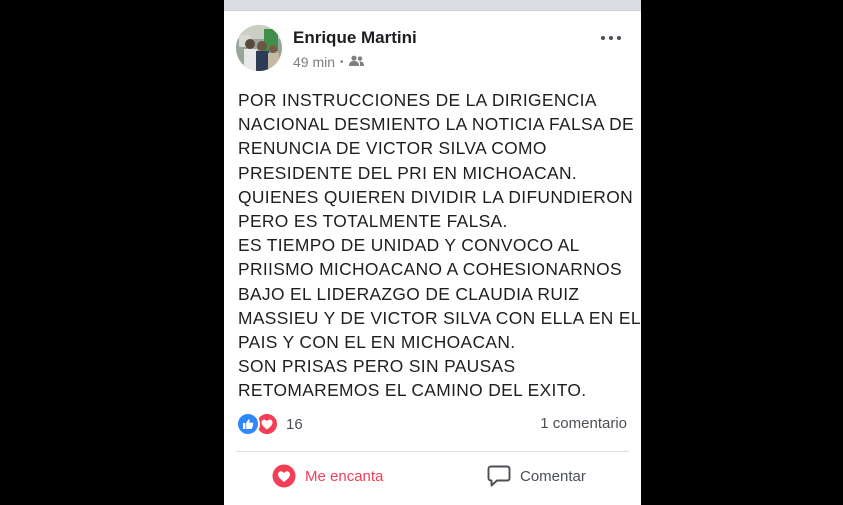 Image resolution: width=843 pixels, height=505 pixels. I want to click on post-text-line: PRESIDENTE DEL PRI EN MICHOACAN., so click(408, 172).